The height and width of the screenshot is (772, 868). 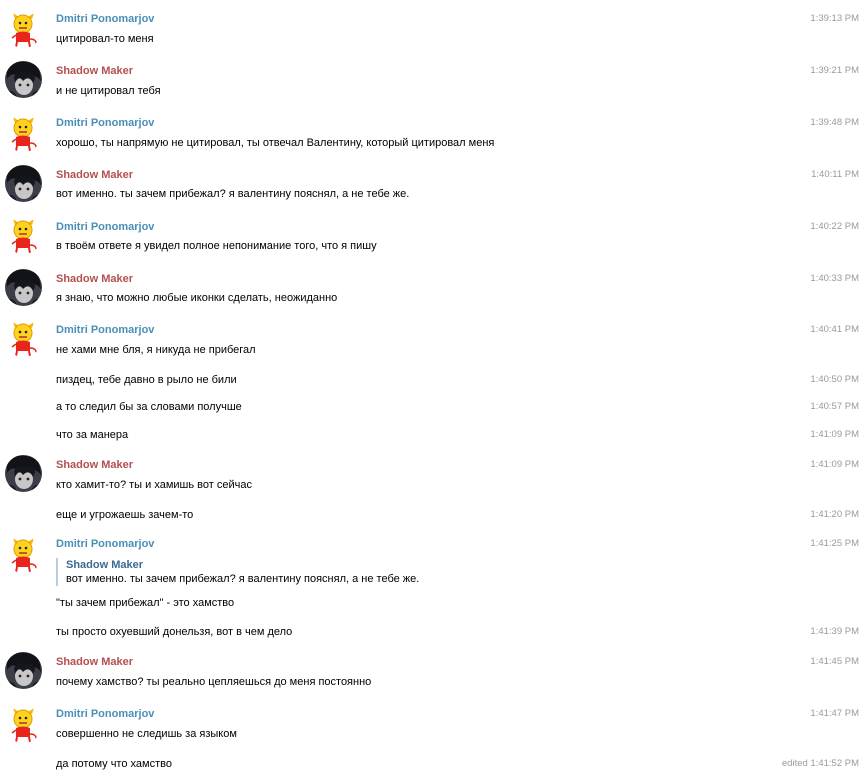 I want to click on message-timestamp: edited 1:41:52 PM, so click(x=820, y=763).